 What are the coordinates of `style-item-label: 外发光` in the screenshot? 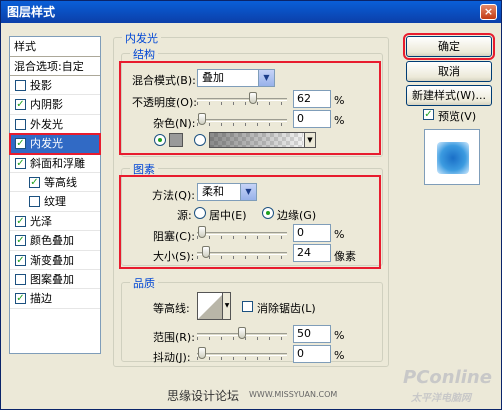 It's located at (46, 124).